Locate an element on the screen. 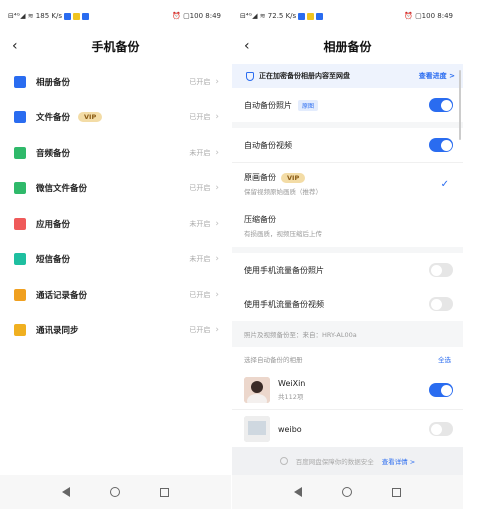  app-icon is located at coordinates (20, 223).